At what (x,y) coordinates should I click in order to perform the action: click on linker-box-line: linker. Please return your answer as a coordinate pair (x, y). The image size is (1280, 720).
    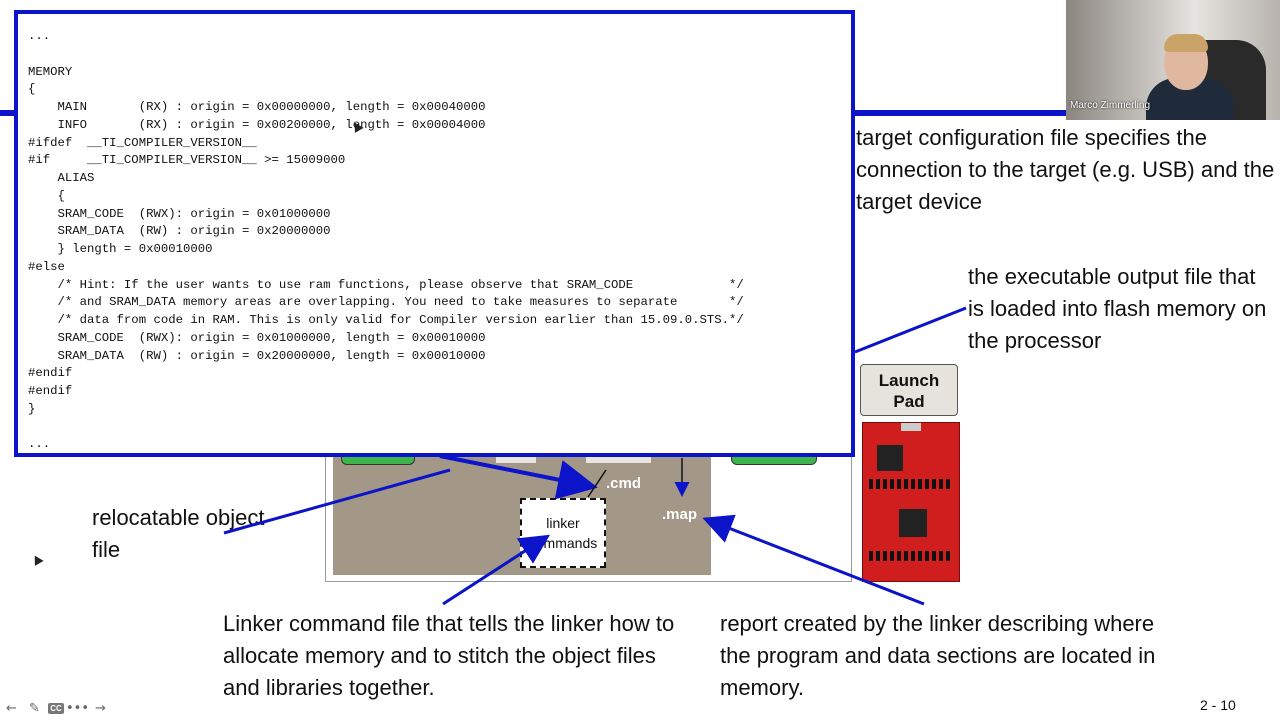
    Looking at the image, I should click on (563, 523).